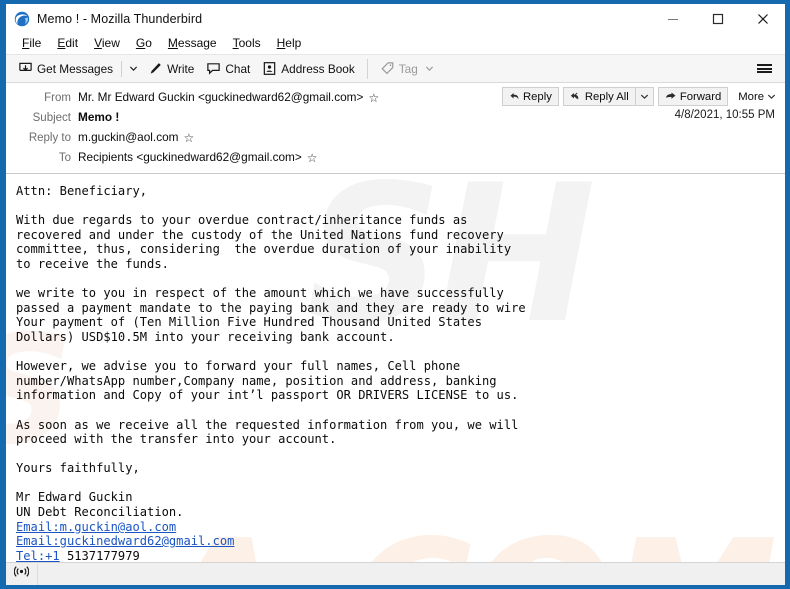 This screenshot has width=790, height=589. I want to click on thunderbird-icon, so click(22, 19).